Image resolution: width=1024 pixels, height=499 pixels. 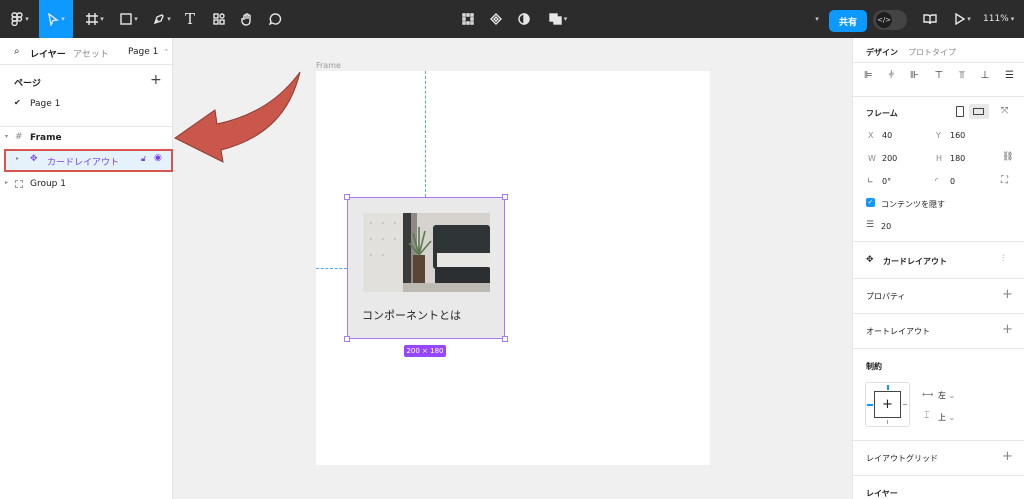 I want to click on h-input: 180, so click(x=957, y=158).